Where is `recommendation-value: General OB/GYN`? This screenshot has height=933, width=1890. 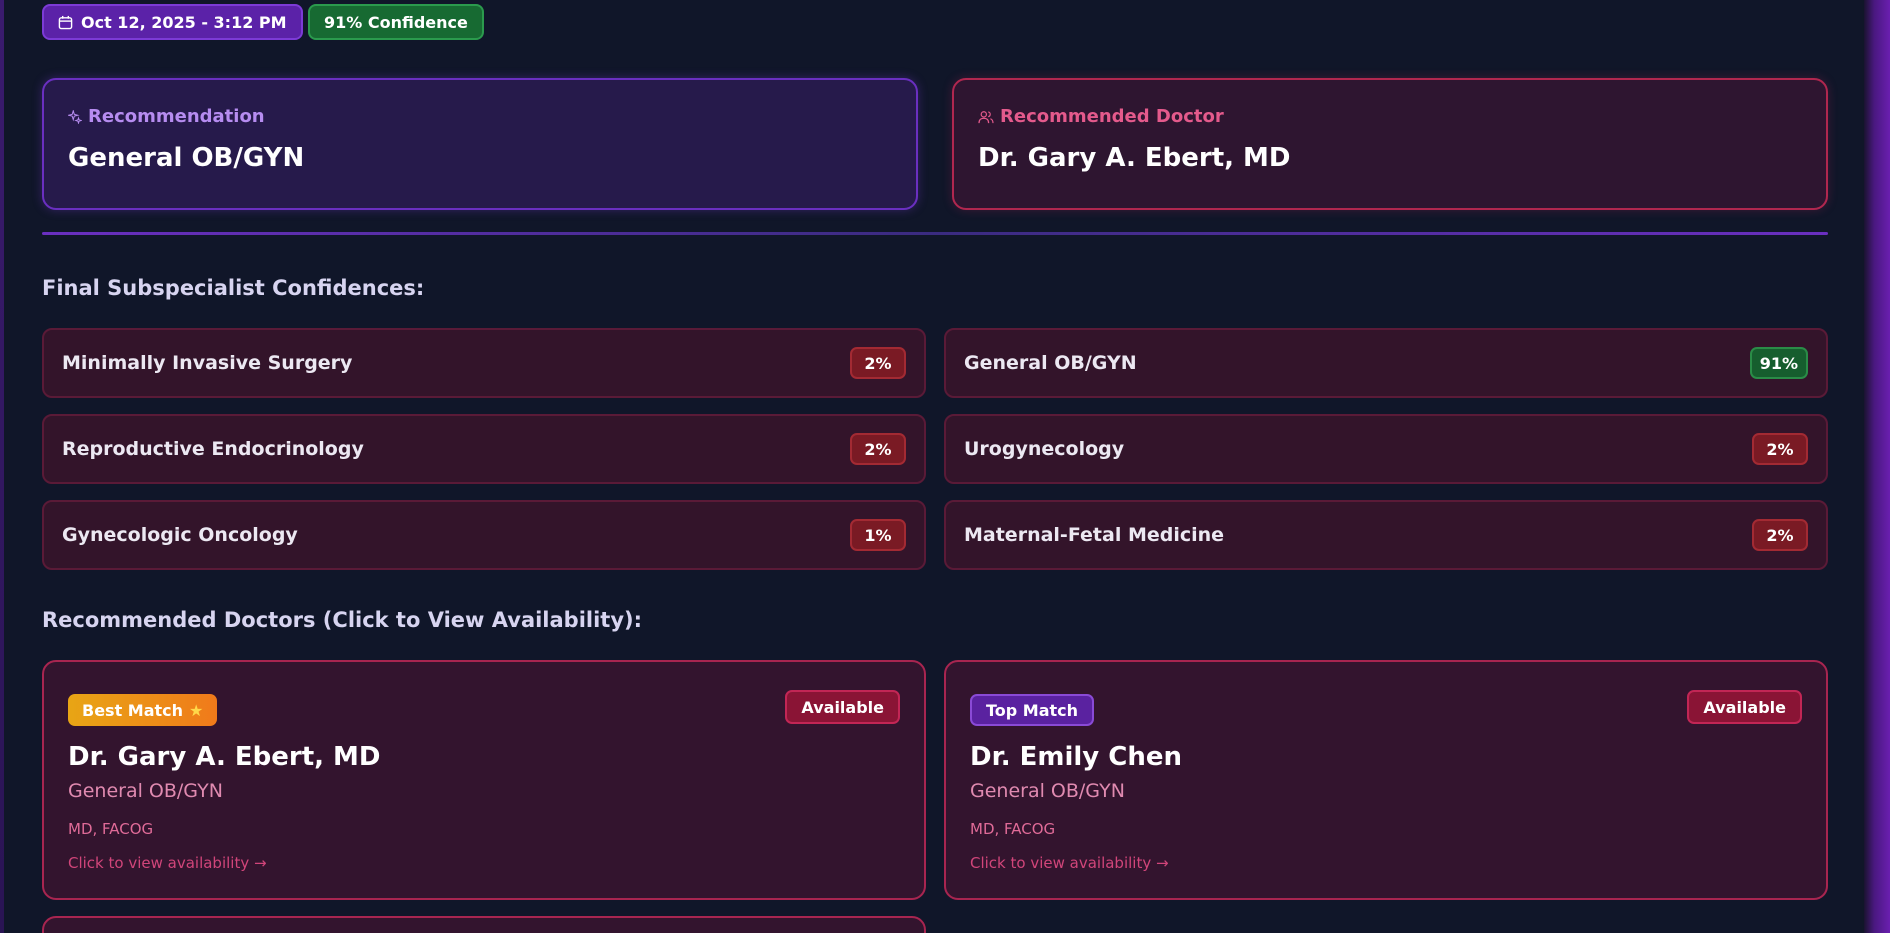
recommendation-value: General OB/GYN is located at coordinates (186, 158).